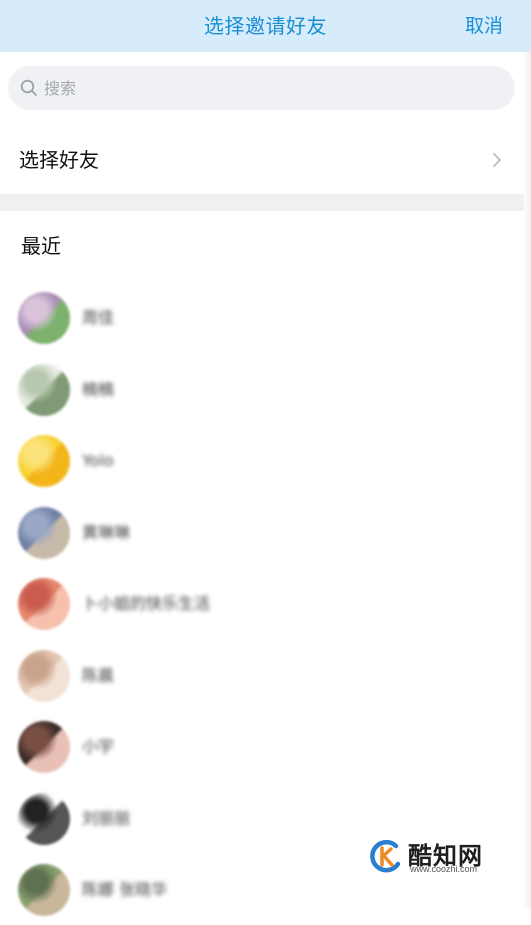  What do you see at coordinates (262, 160) in the screenshot?
I see `select-friends-row: 选择好友` at bounding box center [262, 160].